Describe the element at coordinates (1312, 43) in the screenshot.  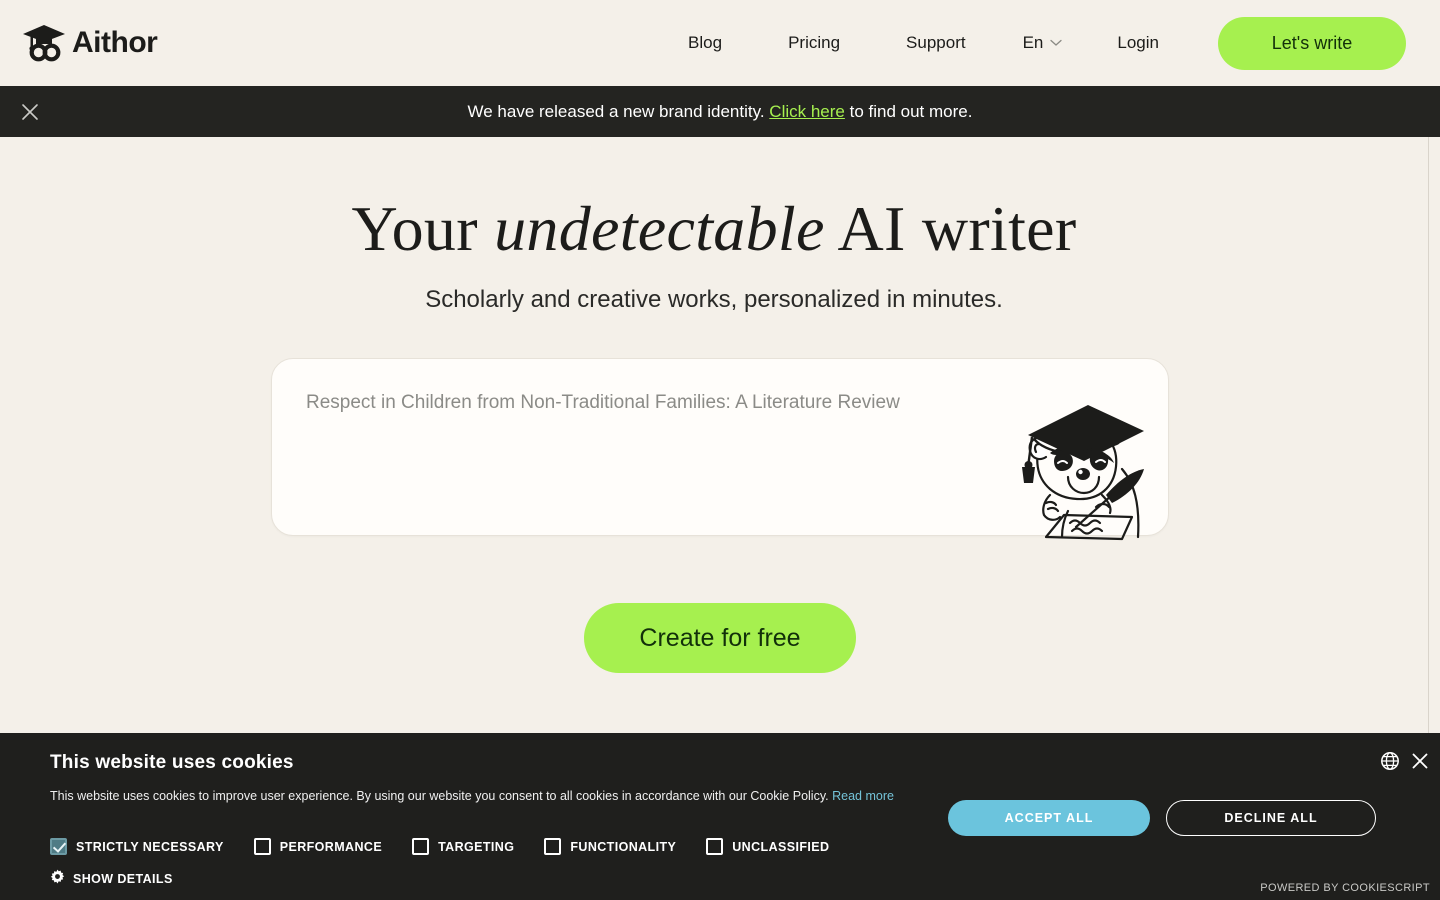
I see `lets-write-button: Let's write` at that location.